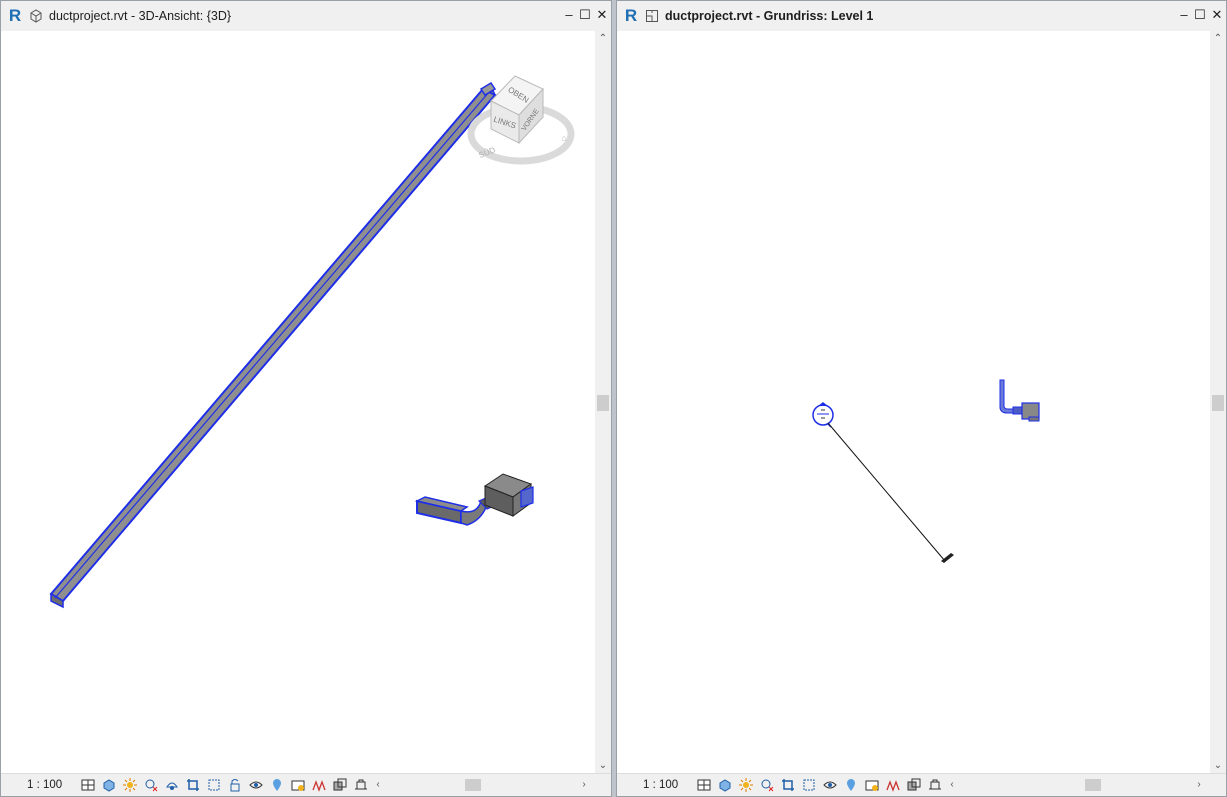 This screenshot has width=1227, height=797. What do you see at coordinates (563, 138) in the screenshot?
I see `viewcube-home-icon: ⌂` at bounding box center [563, 138].